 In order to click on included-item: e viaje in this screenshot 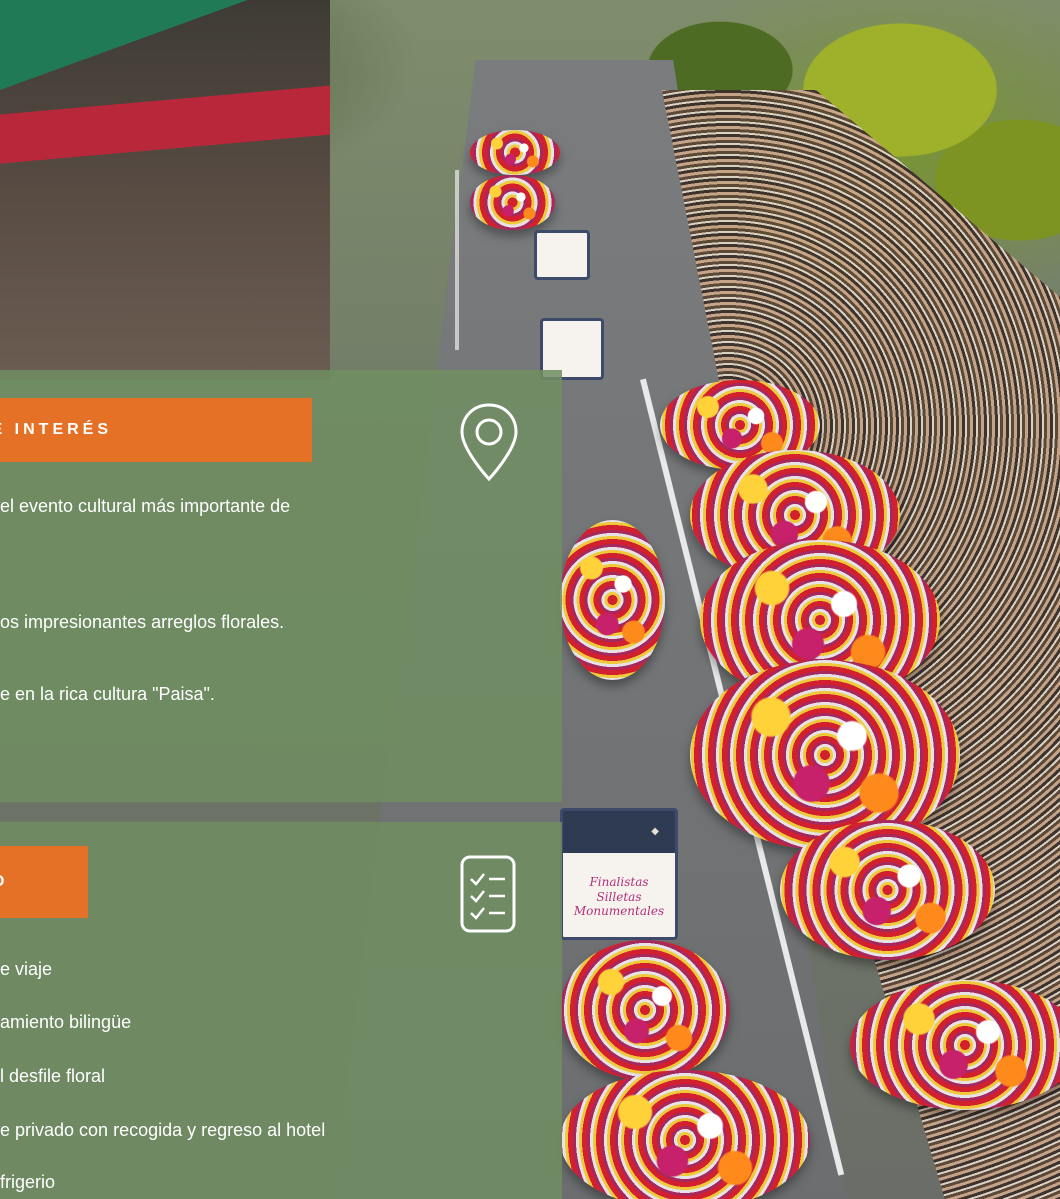, I will do `click(26, 969)`.